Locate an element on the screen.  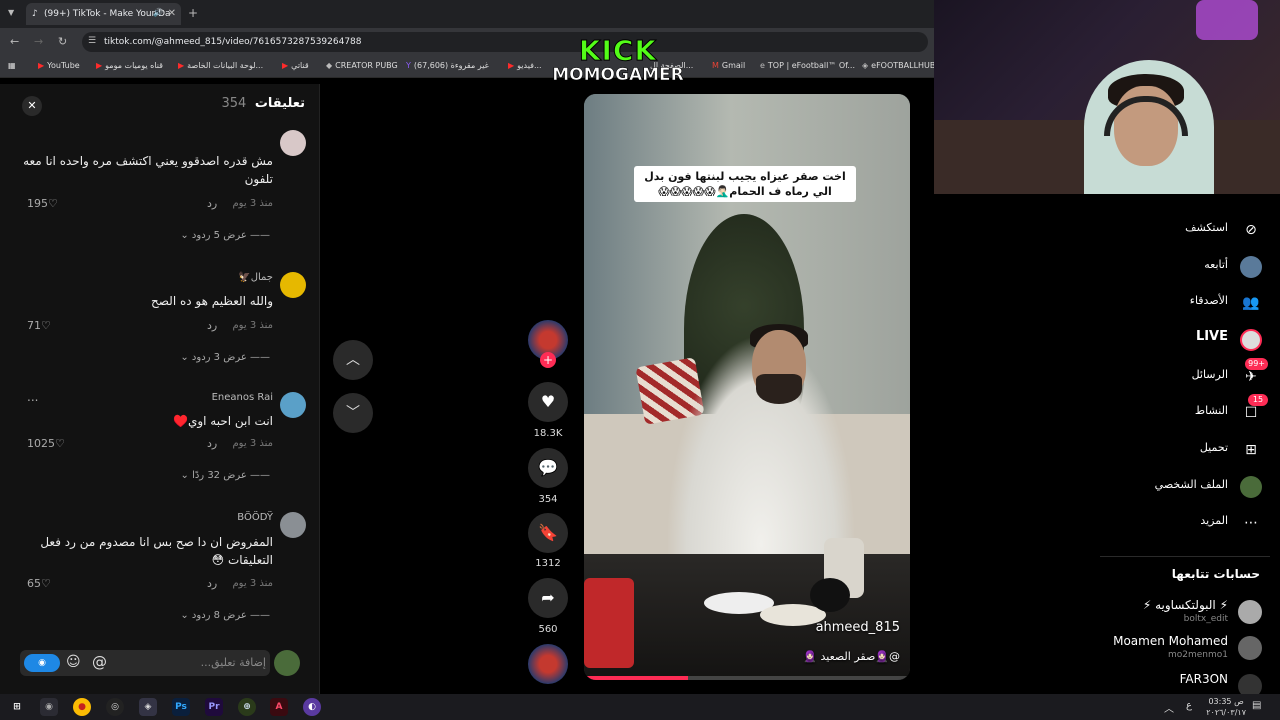
browser-tab-tiktok: ♪ (99+) TikTok - Make Your Da 🔊 ✕ is located at coordinates (103, 14).